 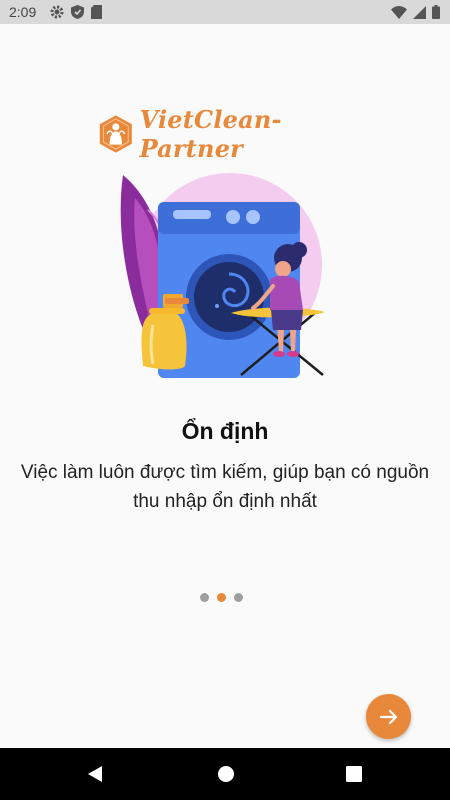 I want to click on wifi-icon, so click(x=399, y=12).